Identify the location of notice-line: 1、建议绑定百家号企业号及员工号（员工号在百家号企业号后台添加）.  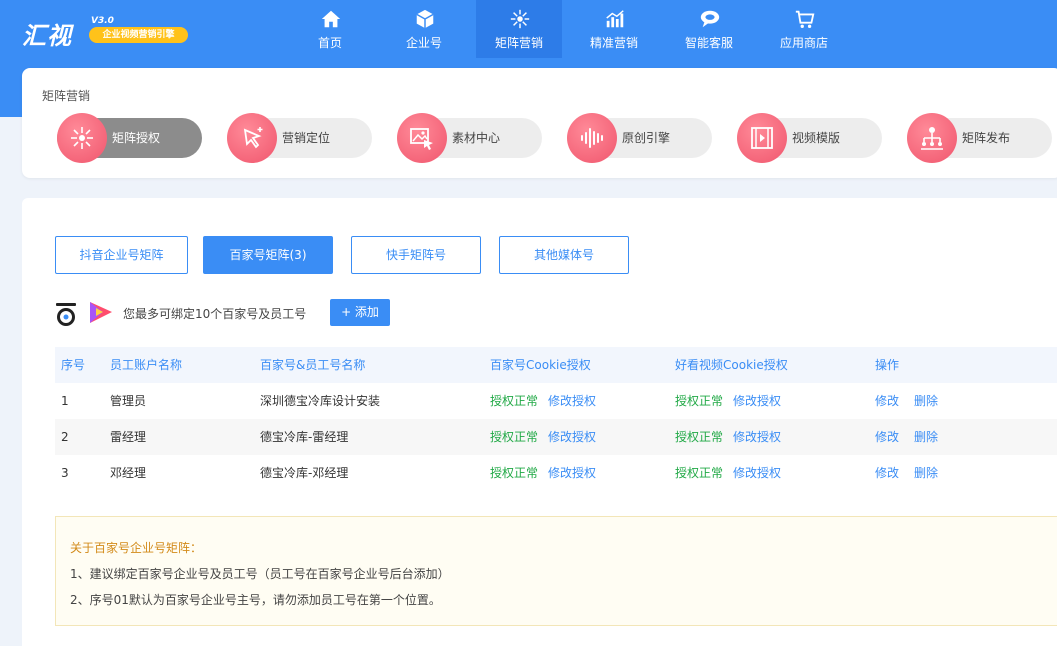
(260, 574).